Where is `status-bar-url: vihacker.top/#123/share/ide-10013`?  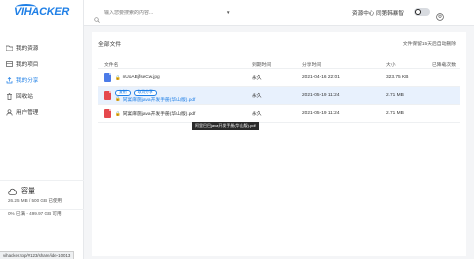
status-bar-url: vihacker.top/#123/share/ide-10013 is located at coordinates (37, 255).